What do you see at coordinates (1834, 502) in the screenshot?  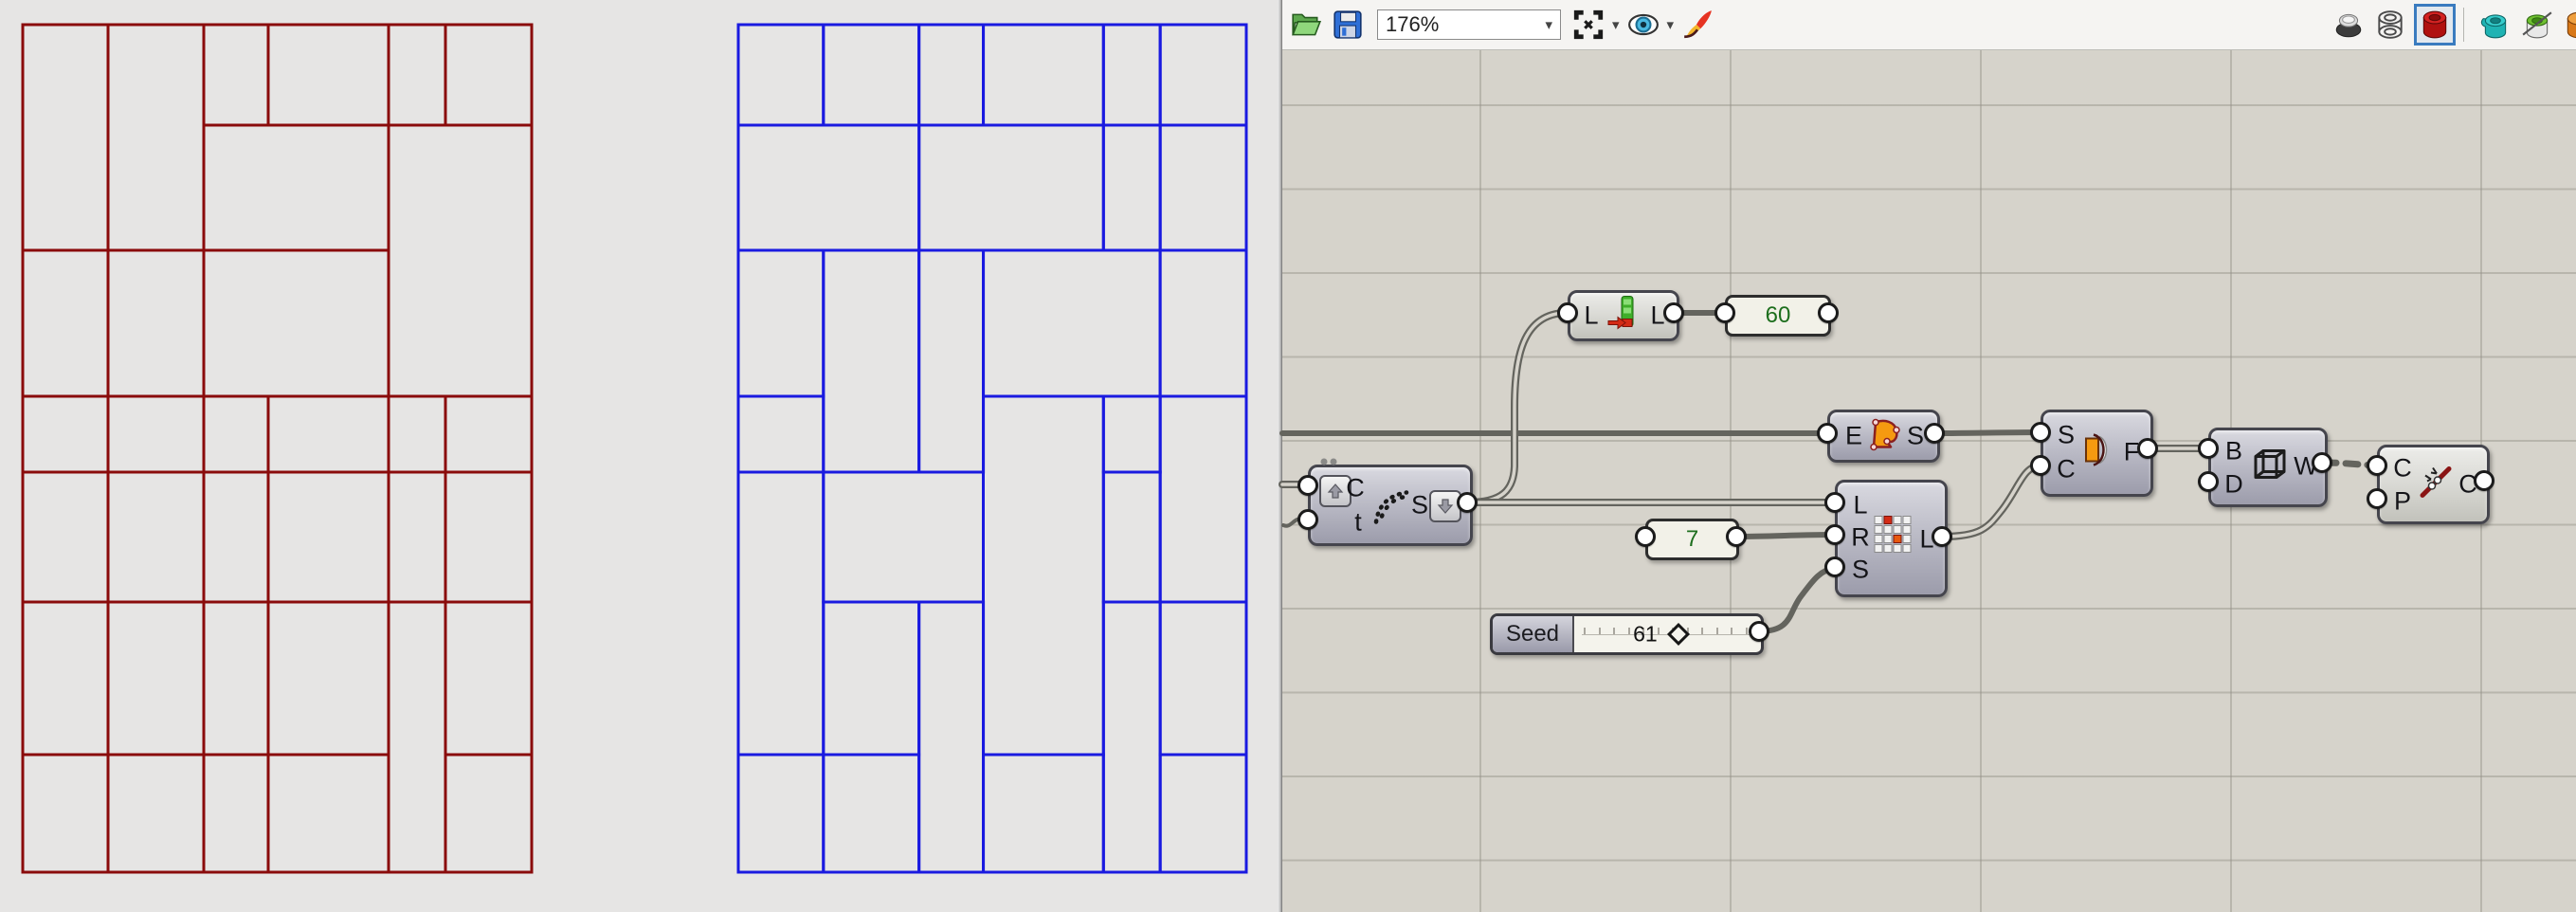 I see `random-reduce-input-L-port` at bounding box center [1834, 502].